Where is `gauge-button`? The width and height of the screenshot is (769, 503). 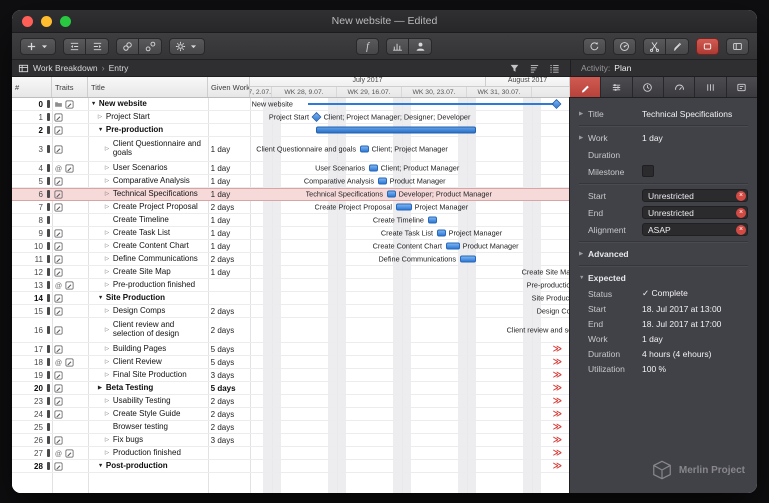 gauge-button is located at coordinates (624, 46).